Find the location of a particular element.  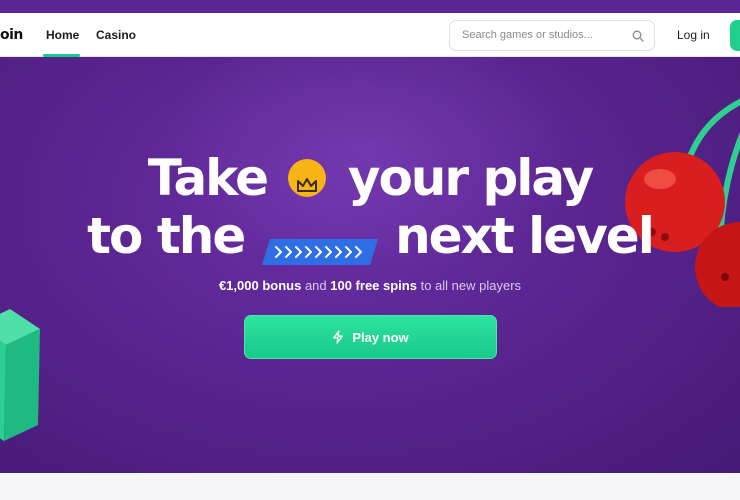

play-now-label: Play now is located at coordinates (380, 337).